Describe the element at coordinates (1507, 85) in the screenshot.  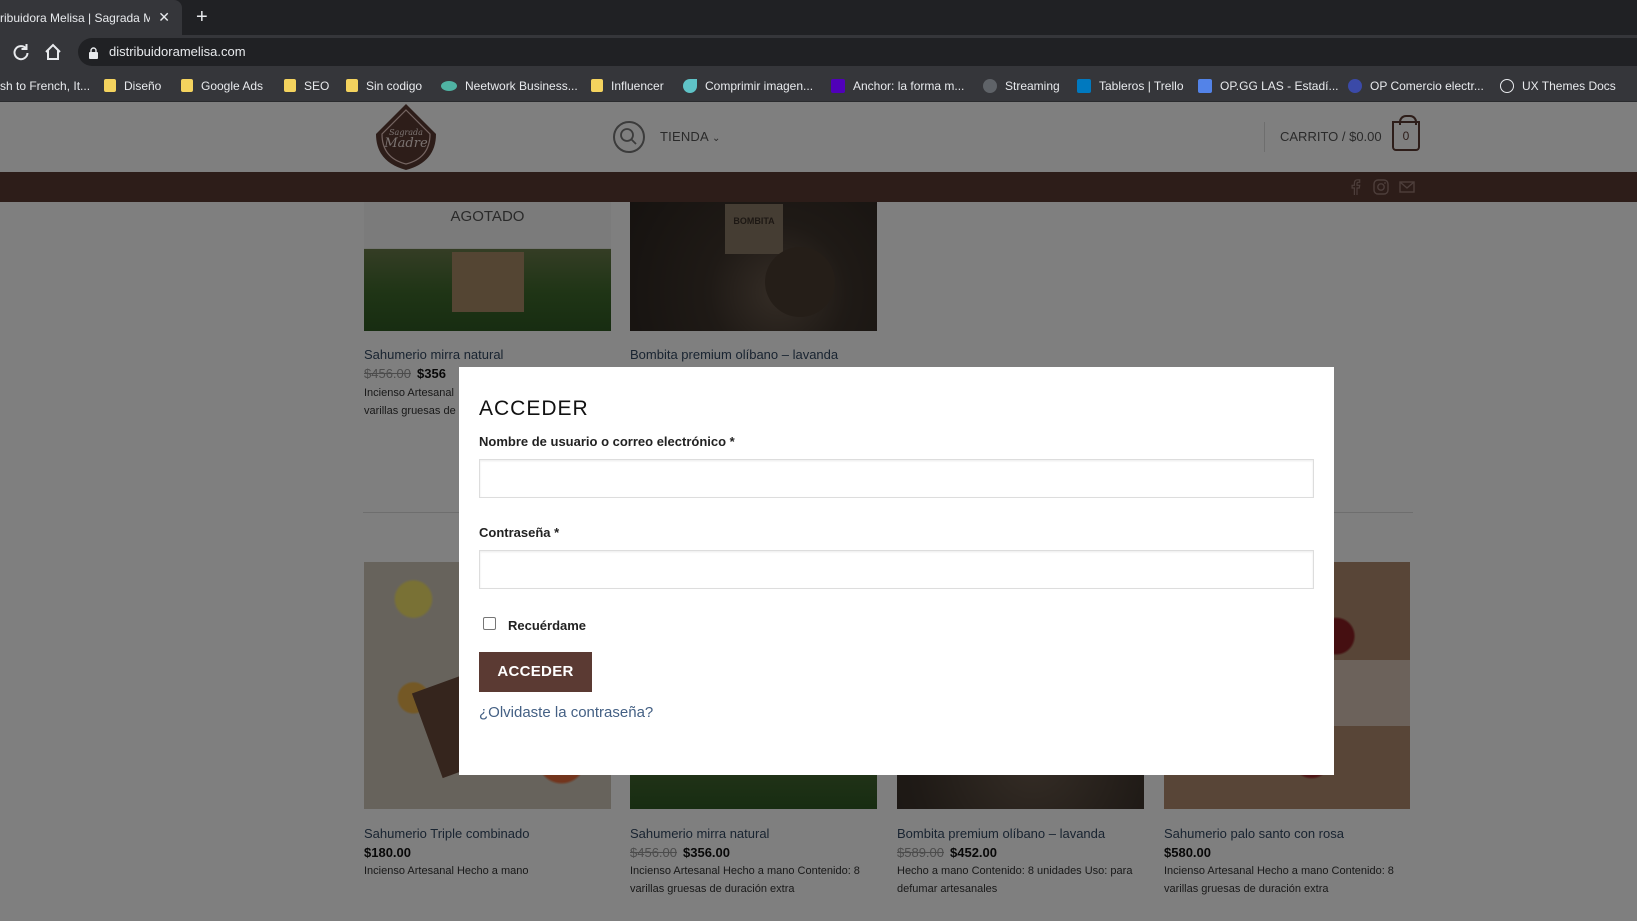
I see `ux-icon` at that location.